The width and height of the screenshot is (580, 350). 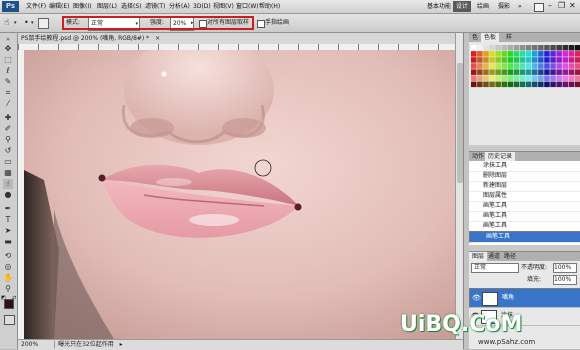 I want to click on tab-styles: 样, so click(x=509, y=37).